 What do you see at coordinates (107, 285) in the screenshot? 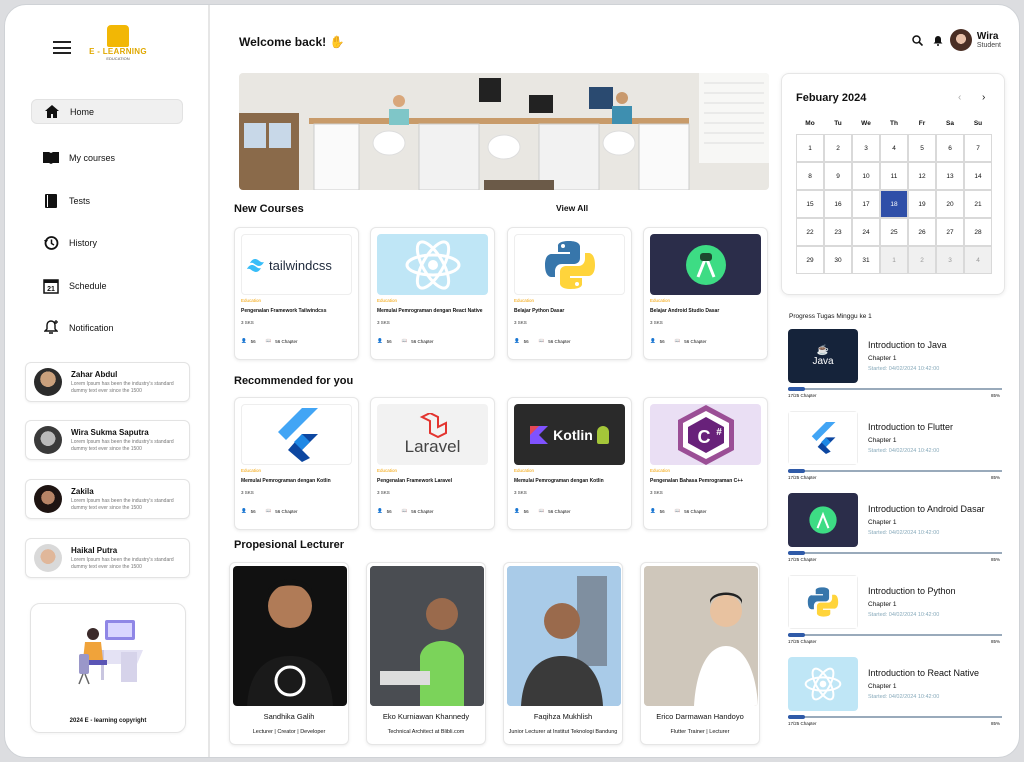
I see `sidebar-item-schedule: 21 Schedule` at bounding box center [107, 285].